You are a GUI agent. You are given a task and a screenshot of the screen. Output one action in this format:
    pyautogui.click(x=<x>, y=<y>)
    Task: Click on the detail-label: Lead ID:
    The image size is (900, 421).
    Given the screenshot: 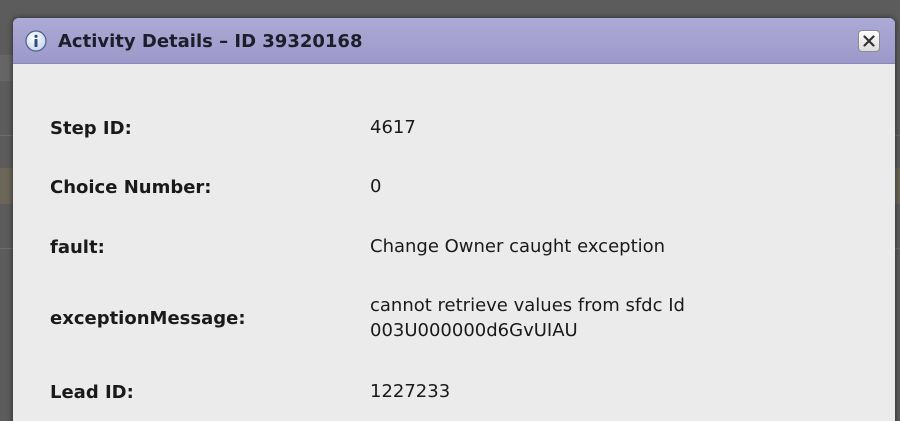 What is the action you would take?
    pyautogui.click(x=92, y=392)
    